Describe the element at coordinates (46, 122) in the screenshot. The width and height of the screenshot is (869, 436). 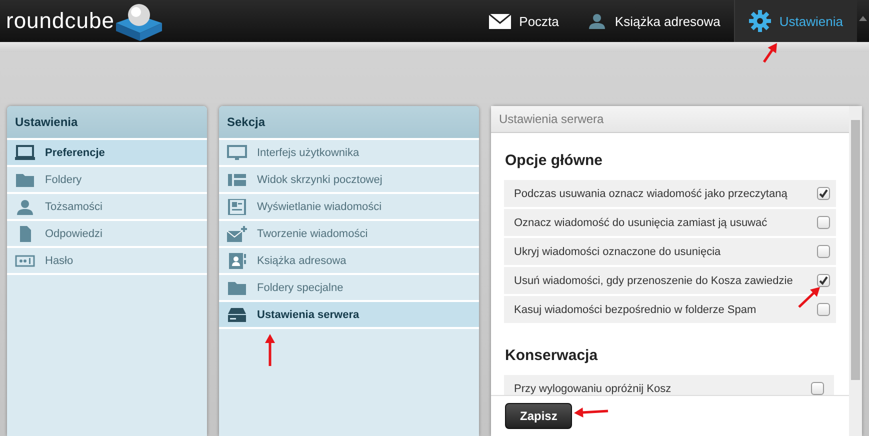
I see `panel-title: Ustawienia` at that location.